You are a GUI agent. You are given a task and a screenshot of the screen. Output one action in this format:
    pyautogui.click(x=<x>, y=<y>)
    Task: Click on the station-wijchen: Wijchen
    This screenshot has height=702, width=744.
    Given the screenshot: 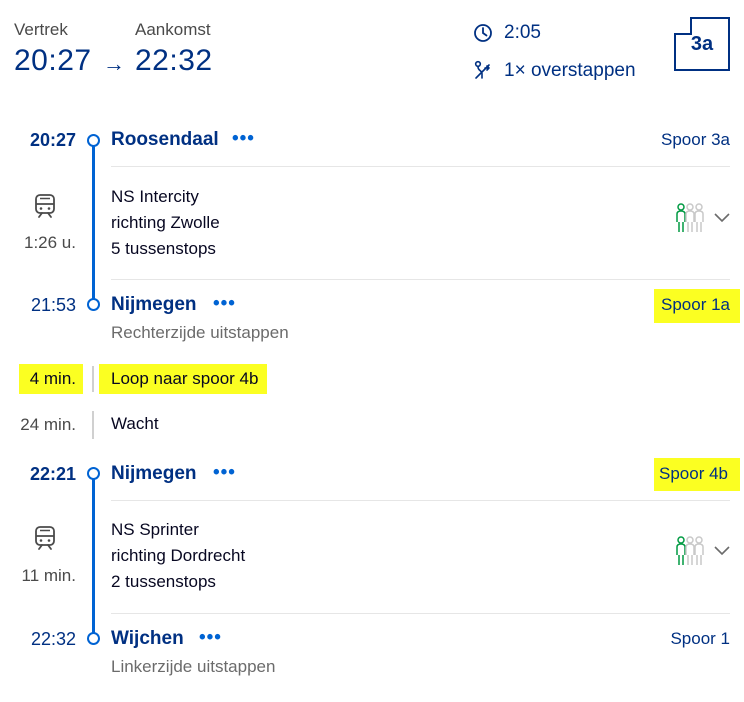 What is the action you would take?
    pyautogui.click(x=147, y=639)
    